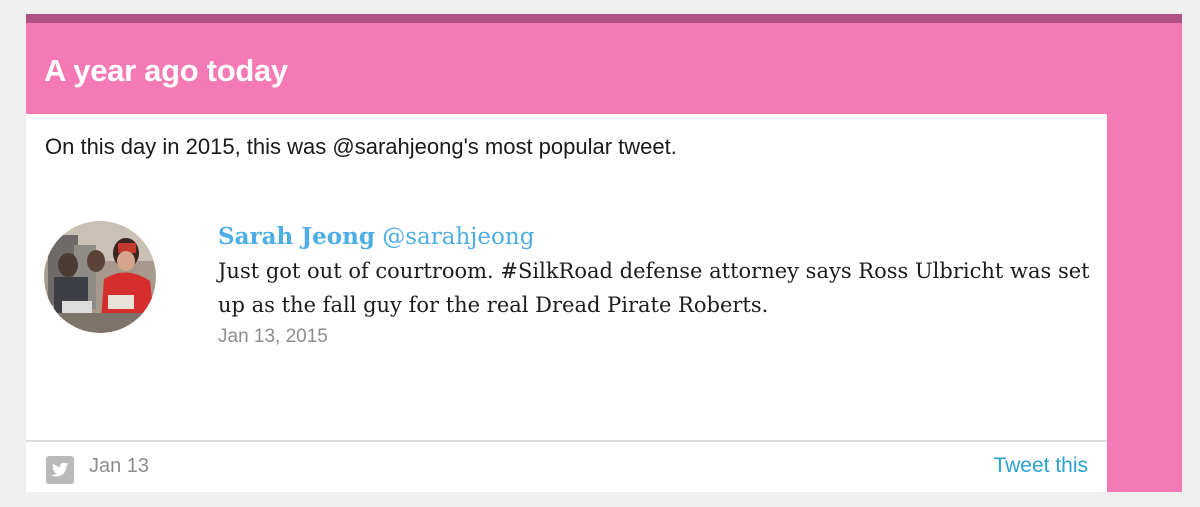  Describe the element at coordinates (458, 237) in the screenshot. I see `tweet-author-handle: @sarahjeong` at that location.